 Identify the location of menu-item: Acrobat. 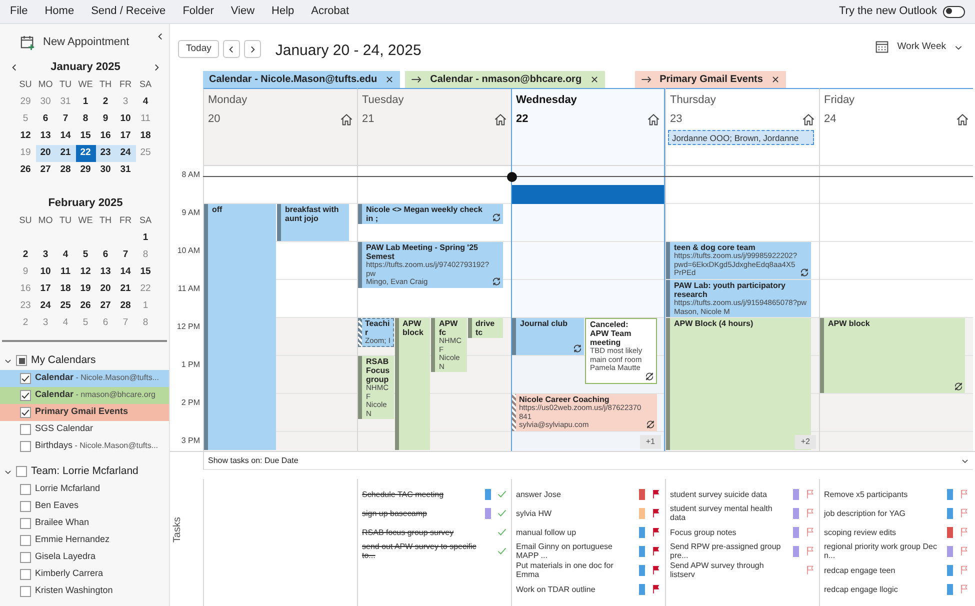
(330, 11).